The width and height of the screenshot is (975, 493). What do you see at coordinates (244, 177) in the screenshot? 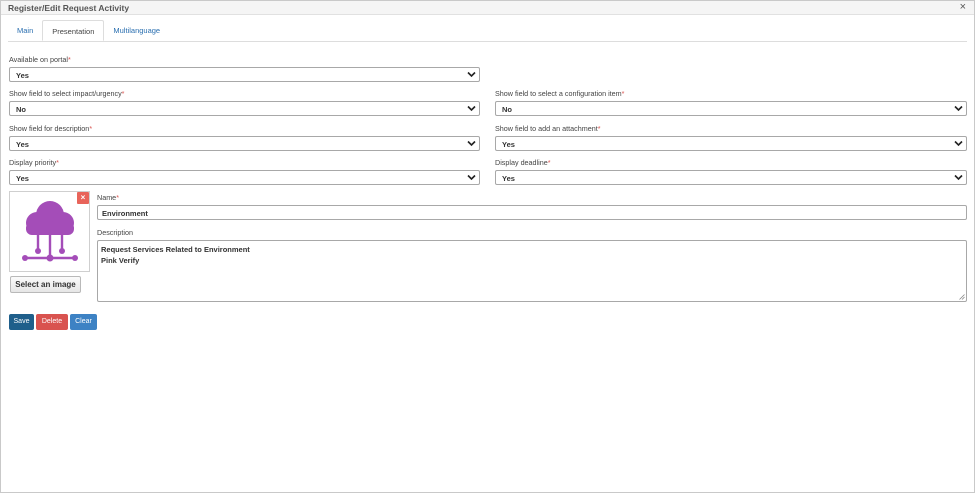
I see `priority-select: Yes` at bounding box center [244, 177].